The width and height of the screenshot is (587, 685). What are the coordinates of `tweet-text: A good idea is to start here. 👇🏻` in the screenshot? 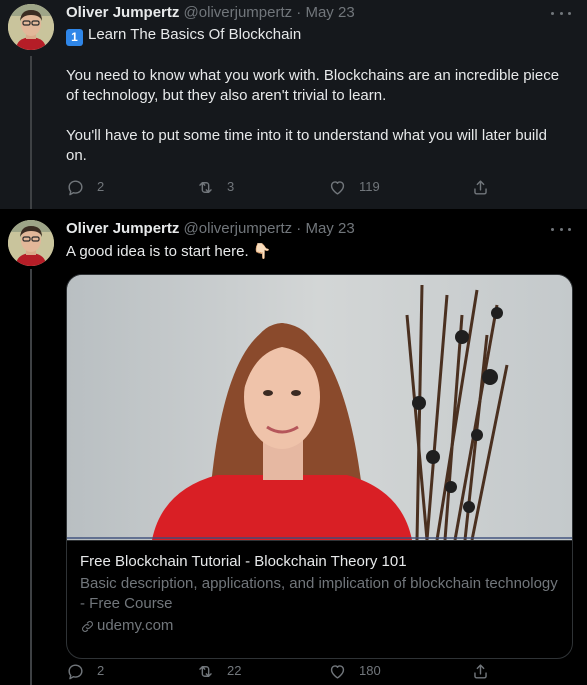 It's located at (169, 251).